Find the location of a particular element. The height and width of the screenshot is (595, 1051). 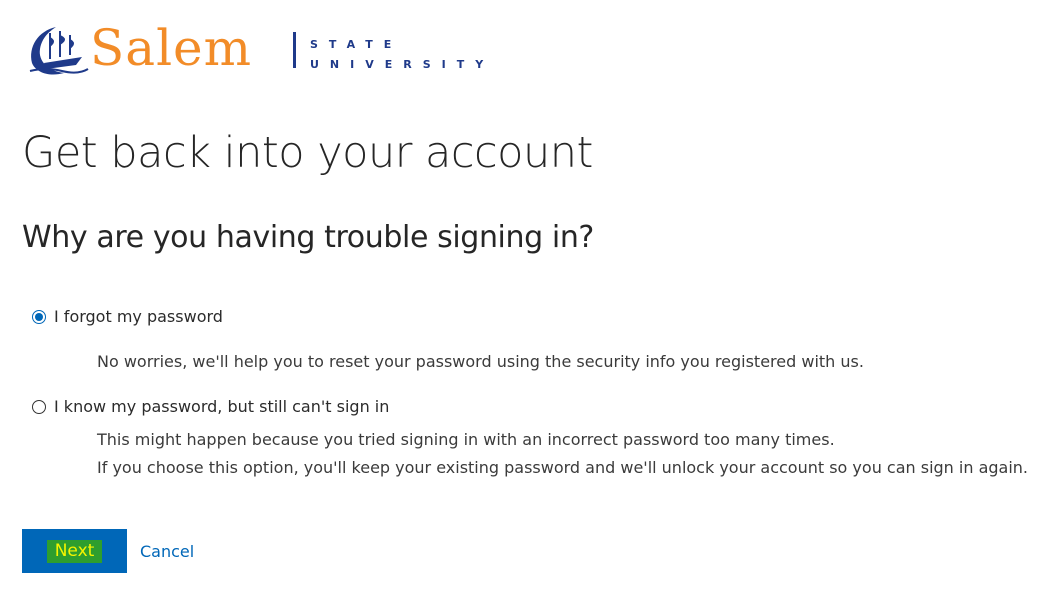

radio-forgot-password is located at coordinates (39, 316).